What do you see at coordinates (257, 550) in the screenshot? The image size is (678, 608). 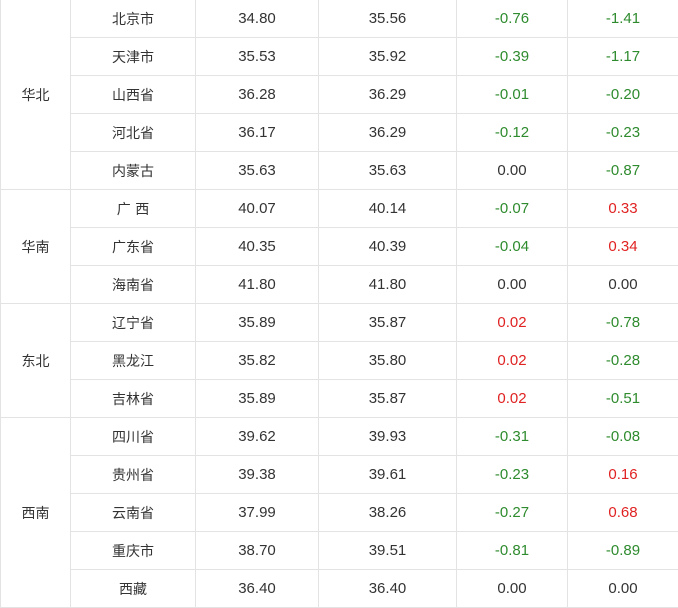 I see `value-current-cell: 38.70` at bounding box center [257, 550].